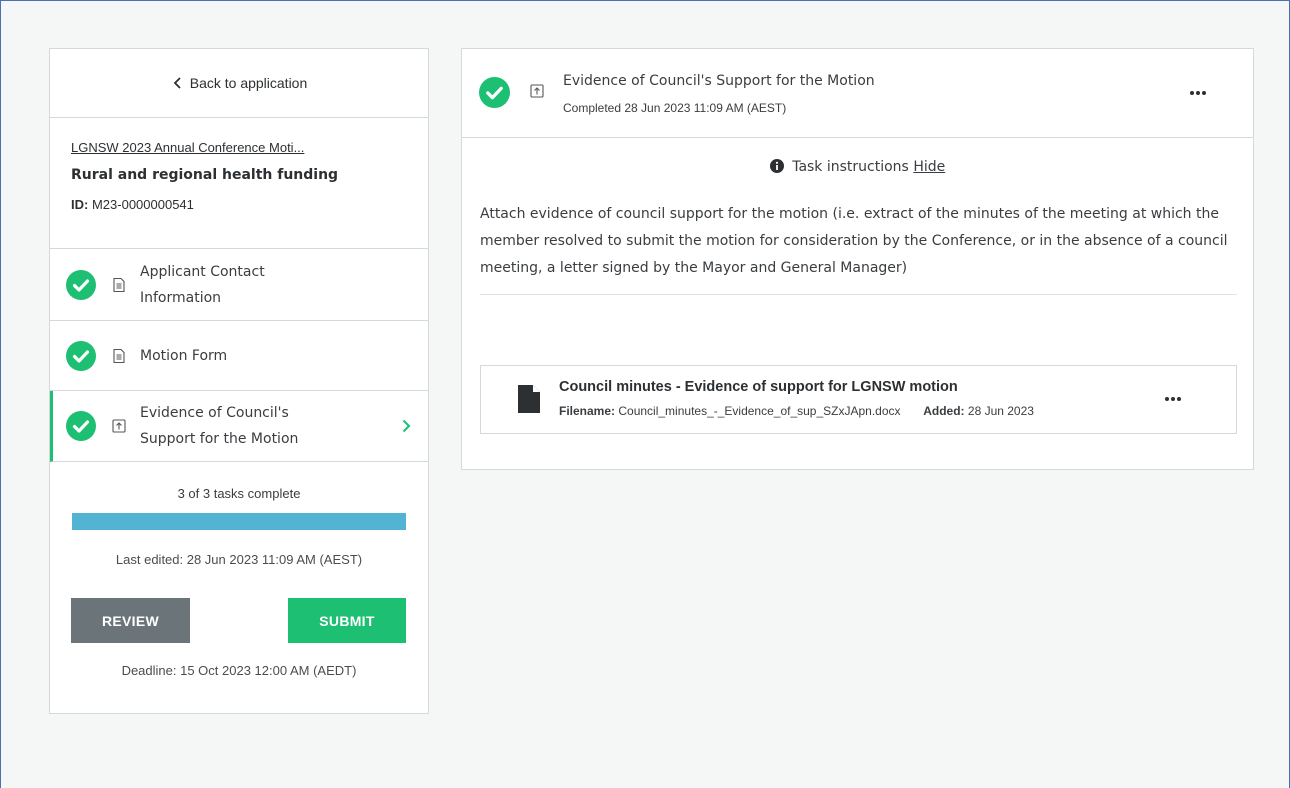 Image resolution: width=1290 pixels, height=788 pixels. What do you see at coordinates (177, 83) in the screenshot?
I see `chevron-left-icon` at bounding box center [177, 83].